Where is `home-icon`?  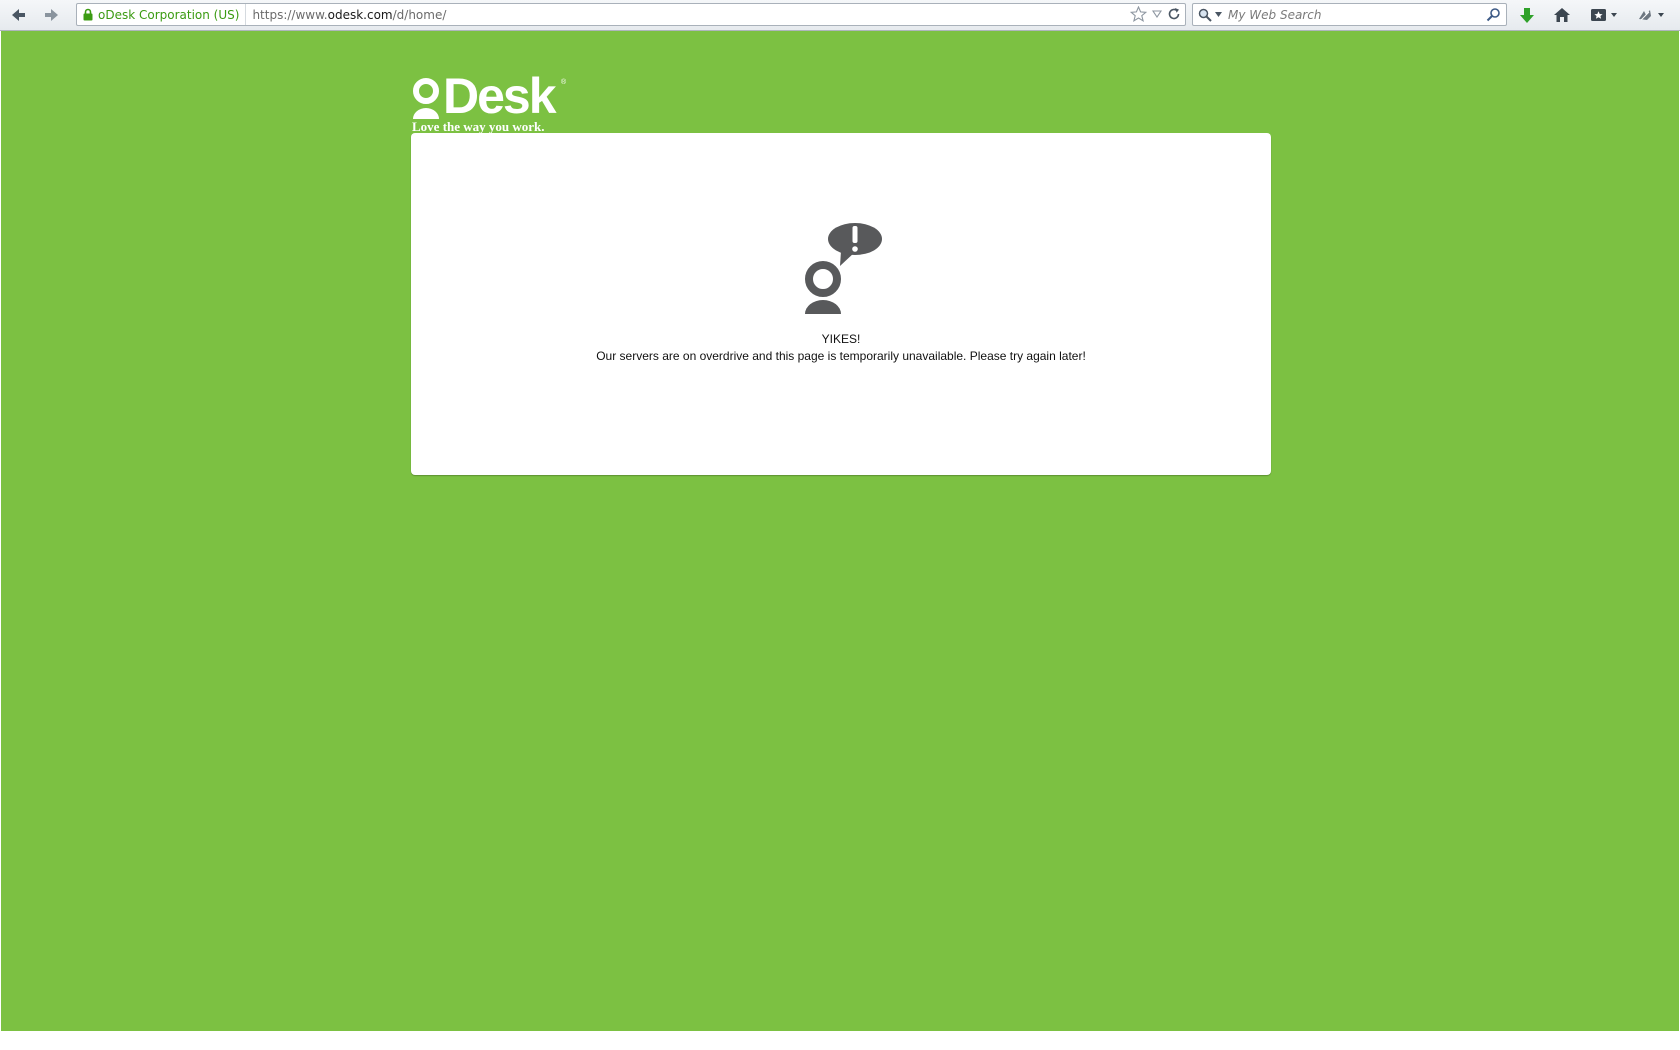
home-icon is located at coordinates (1562, 15).